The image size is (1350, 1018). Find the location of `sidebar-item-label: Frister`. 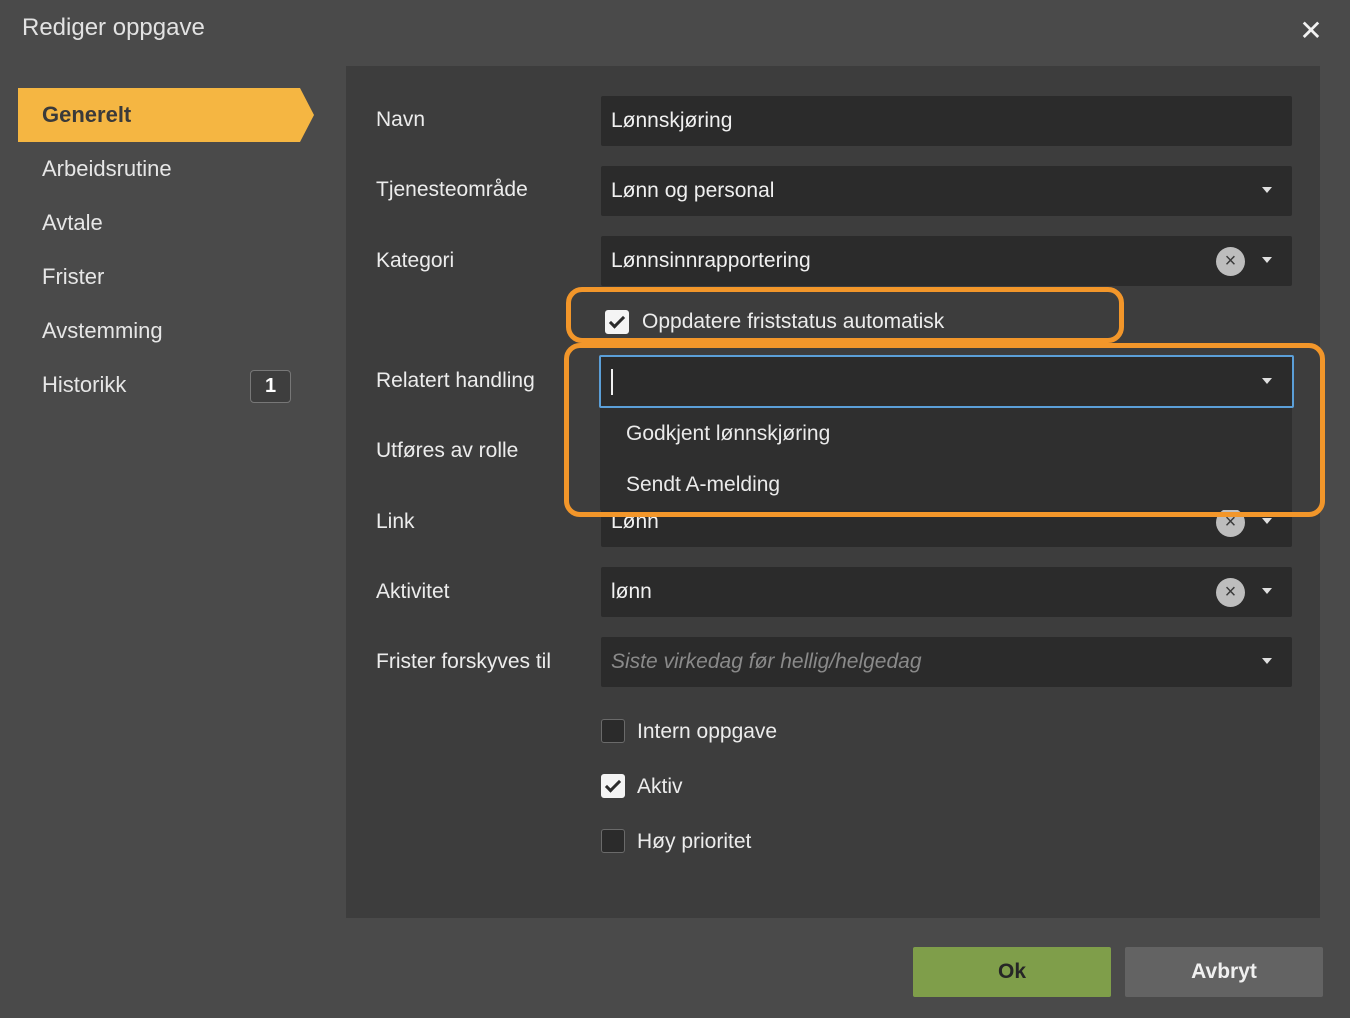

sidebar-item-label: Frister is located at coordinates (73, 276).